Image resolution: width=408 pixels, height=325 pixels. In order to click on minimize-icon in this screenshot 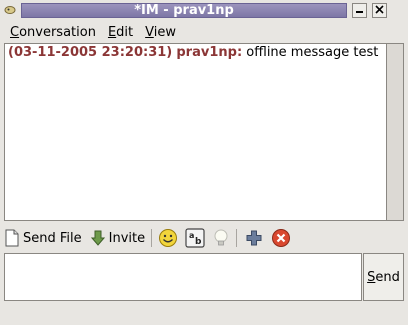, I will do `click(359, 10)`.